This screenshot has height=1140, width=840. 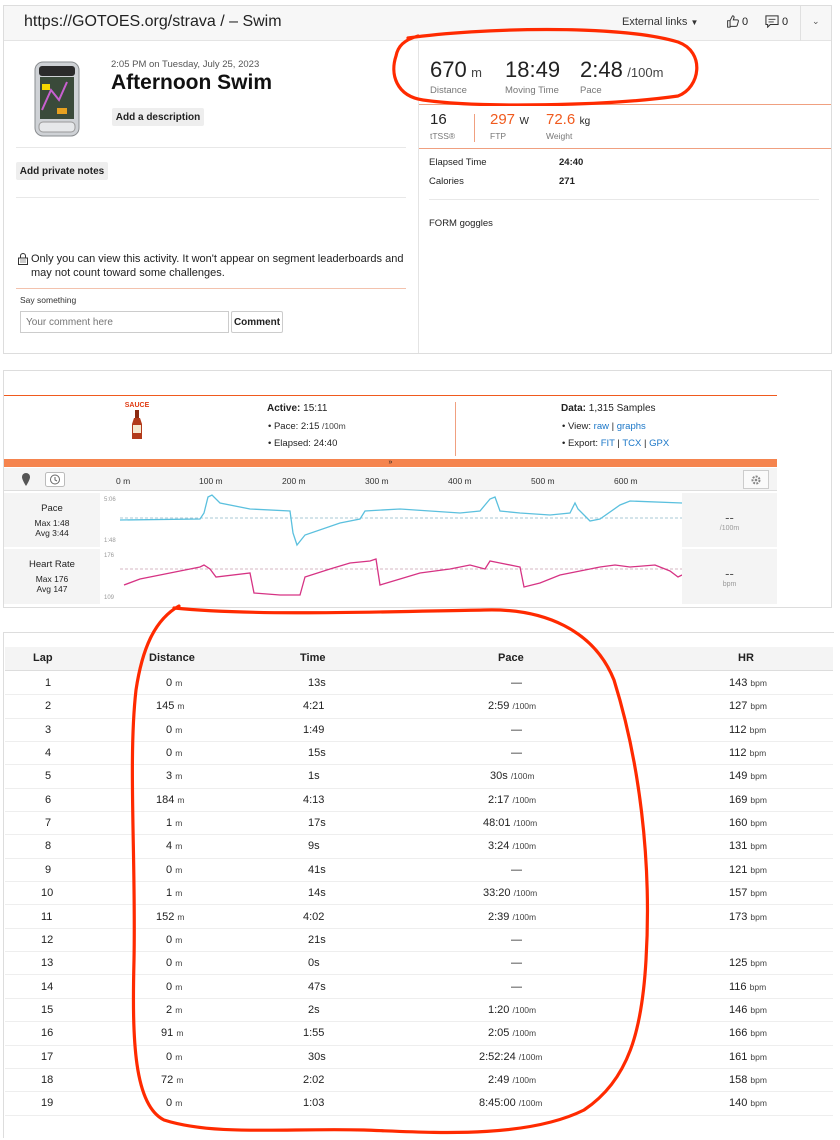 What do you see at coordinates (756, 479) in the screenshot?
I see `settings-button` at bounding box center [756, 479].